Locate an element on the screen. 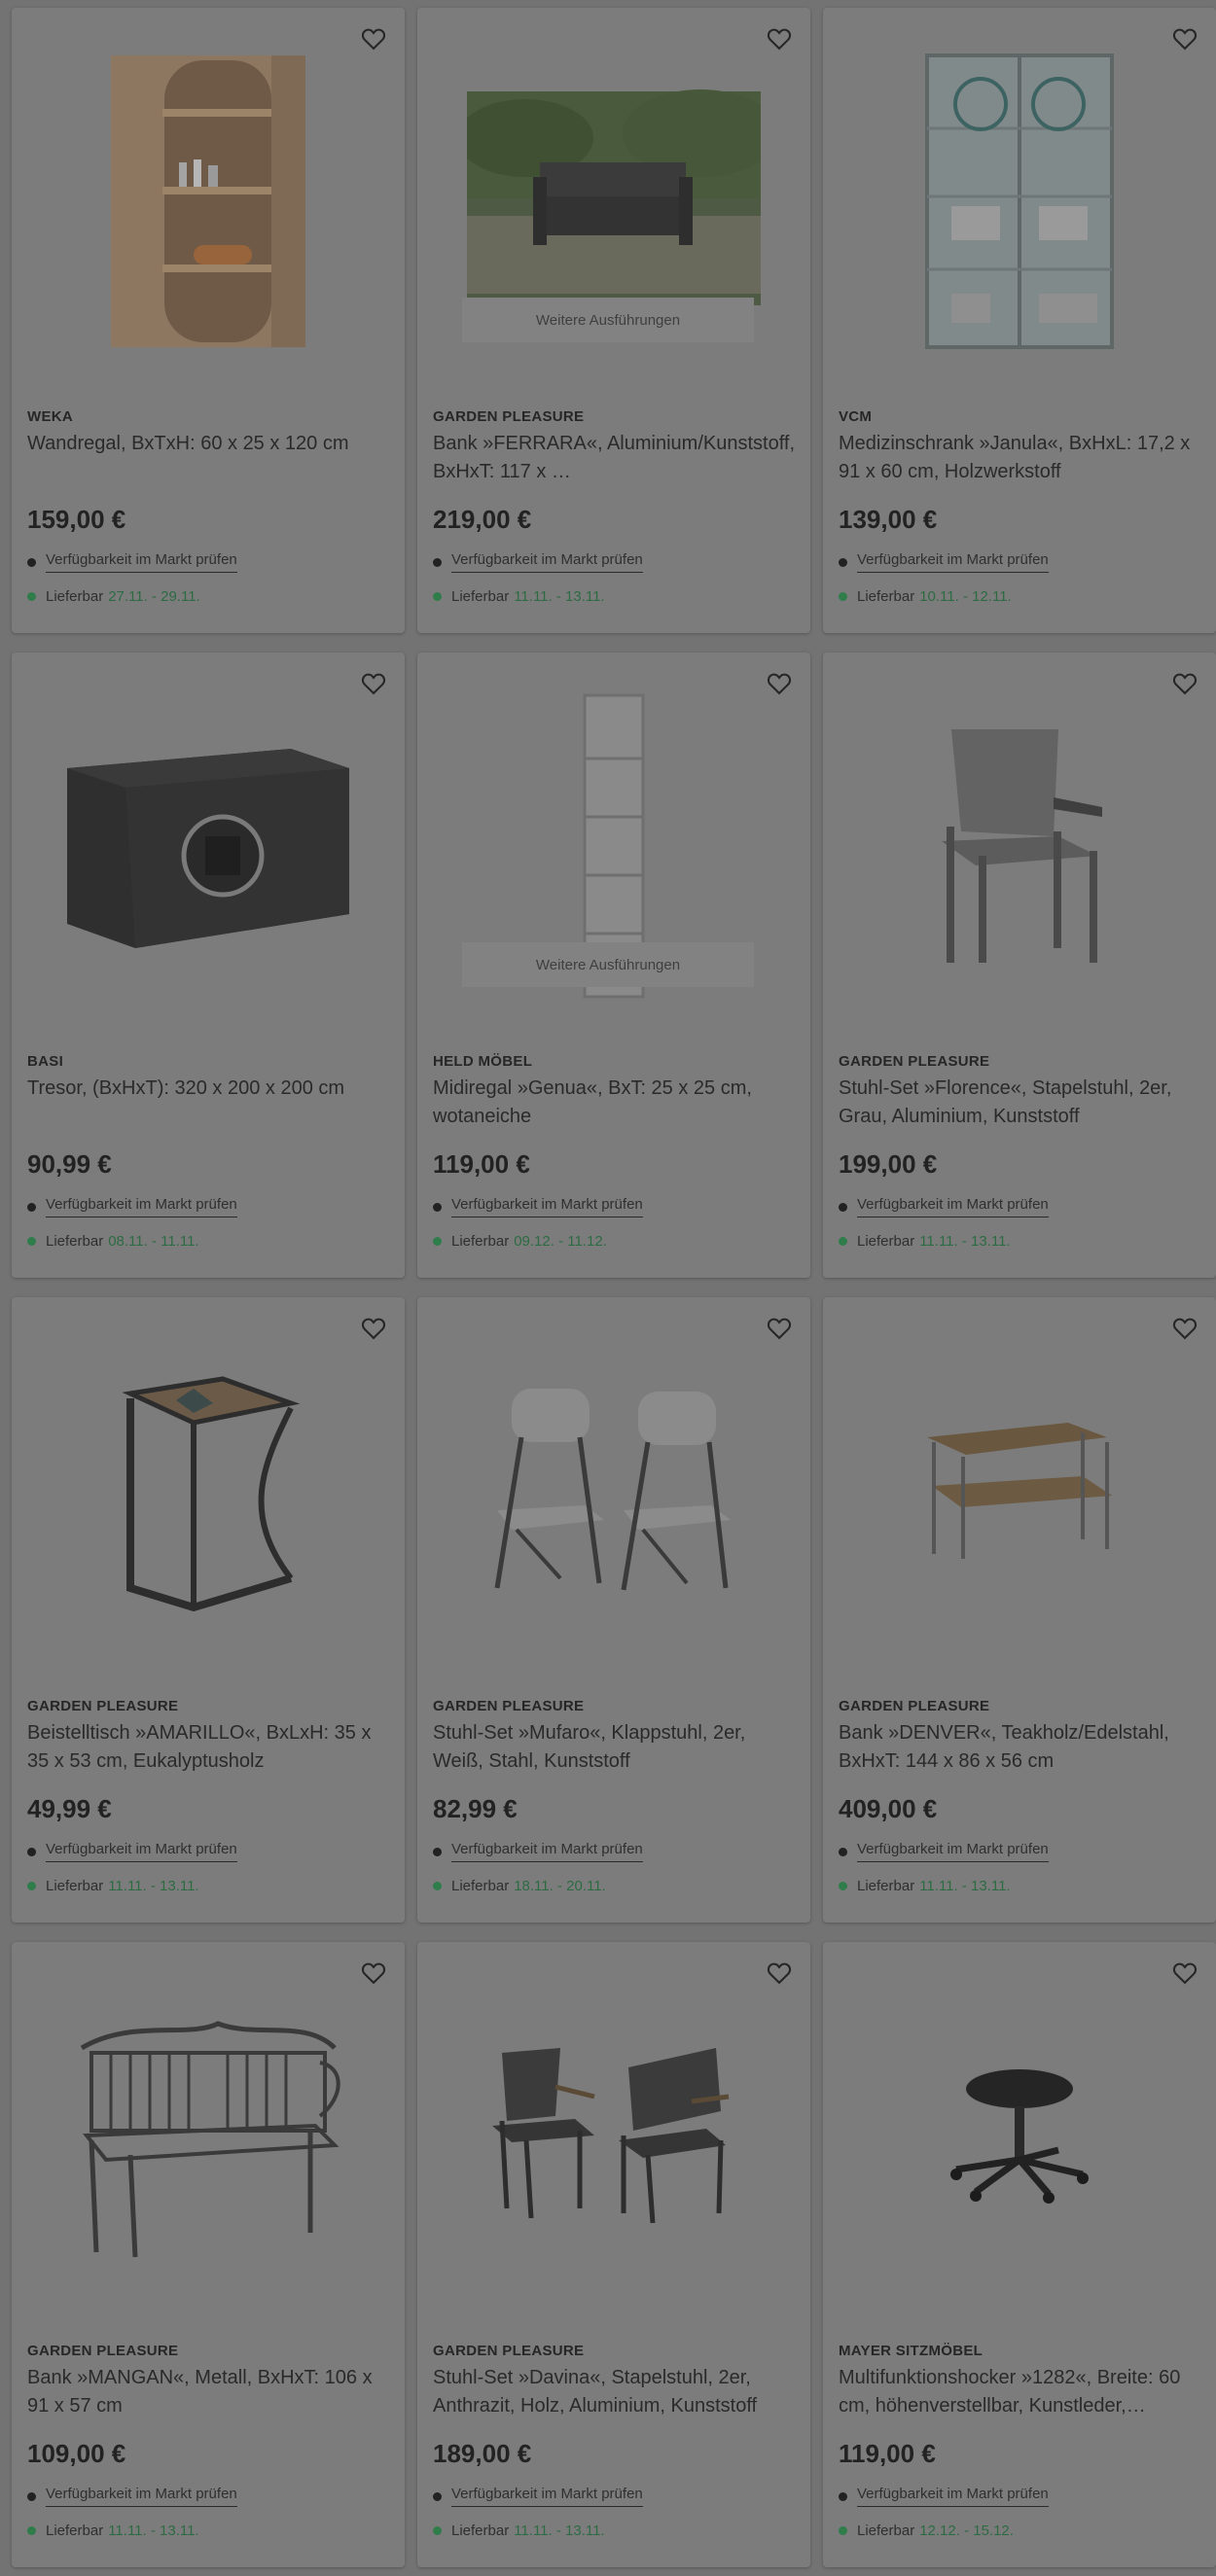 The height and width of the screenshot is (2576, 1216). delivery-info: Lieferbar 08.11. - 11.11. is located at coordinates (113, 1242).